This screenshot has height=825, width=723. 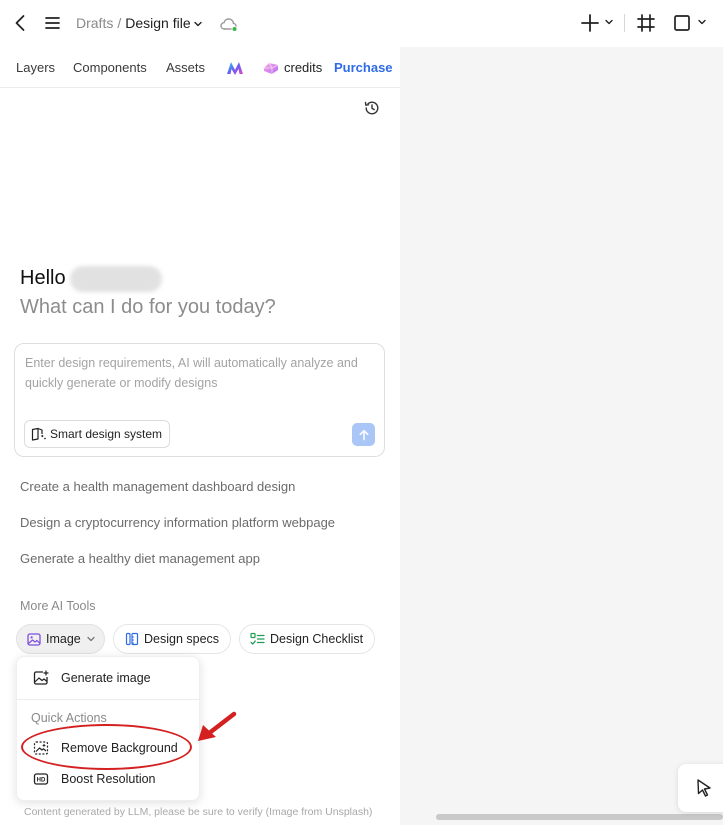 I want to click on design-checklist-chip: Design Checklist, so click(x=307, y=639).